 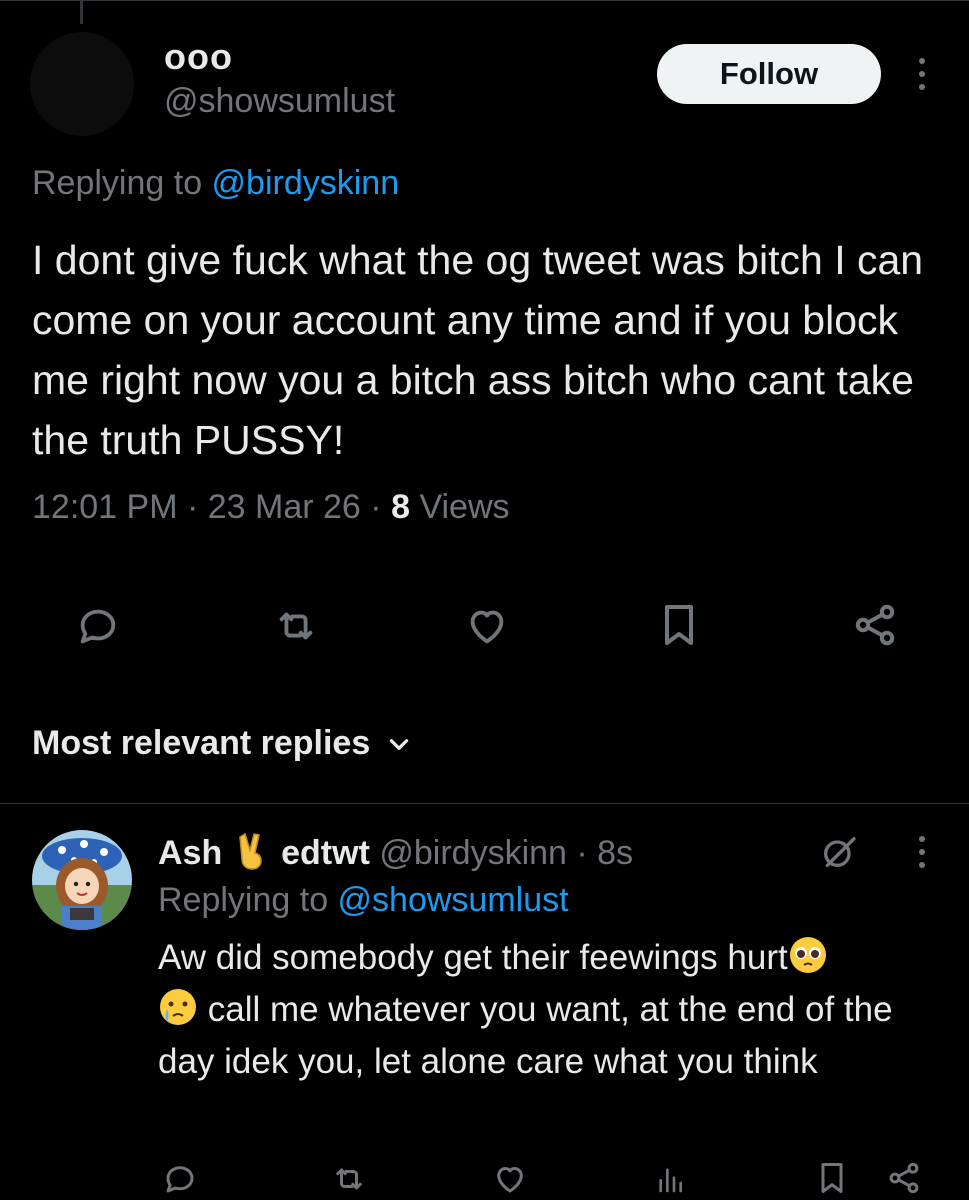 I want to click on sort-label: Most relevant replies, so click(x=201, y=743).